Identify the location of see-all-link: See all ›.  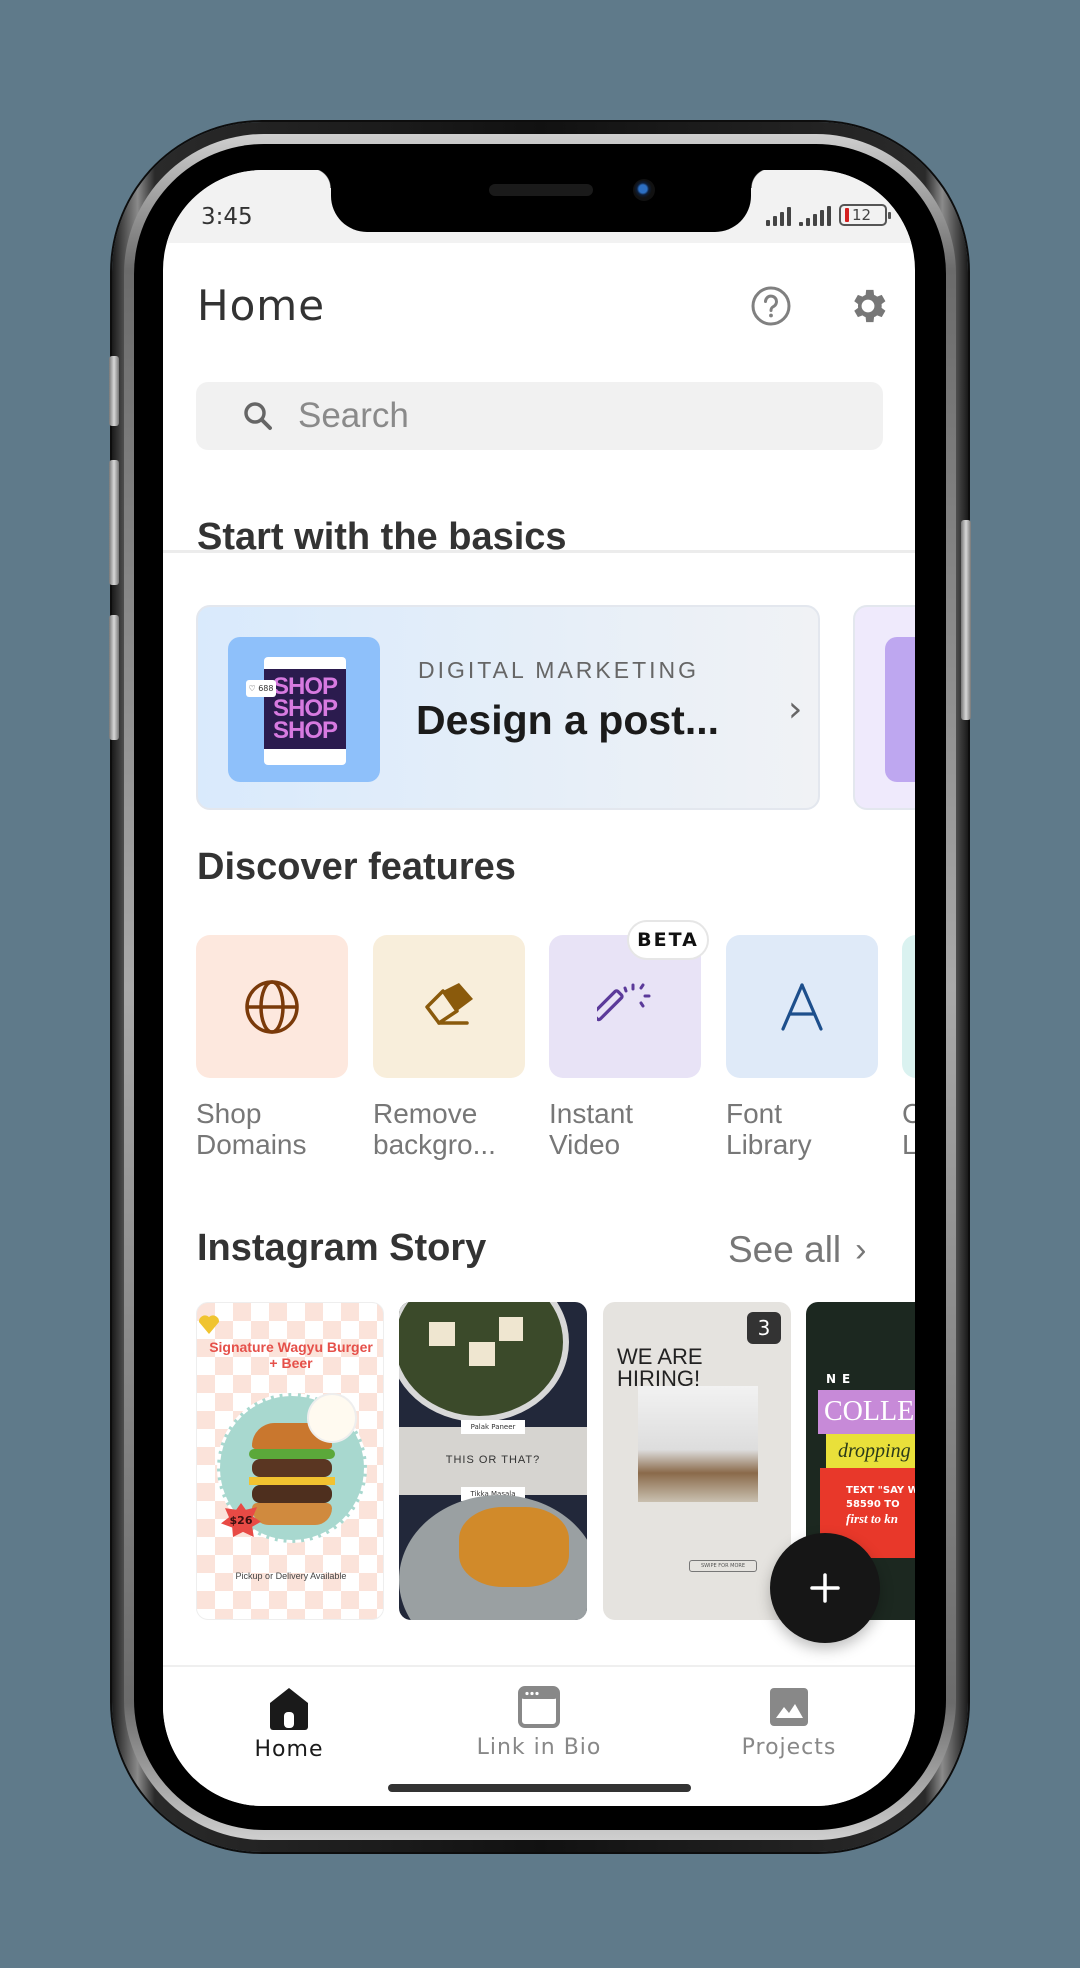
(797, 1250).